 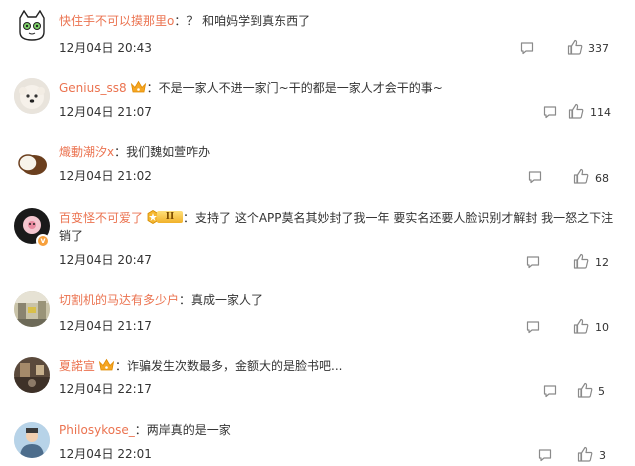 I want to click on like-count: 5, so click(x=601, y=391).